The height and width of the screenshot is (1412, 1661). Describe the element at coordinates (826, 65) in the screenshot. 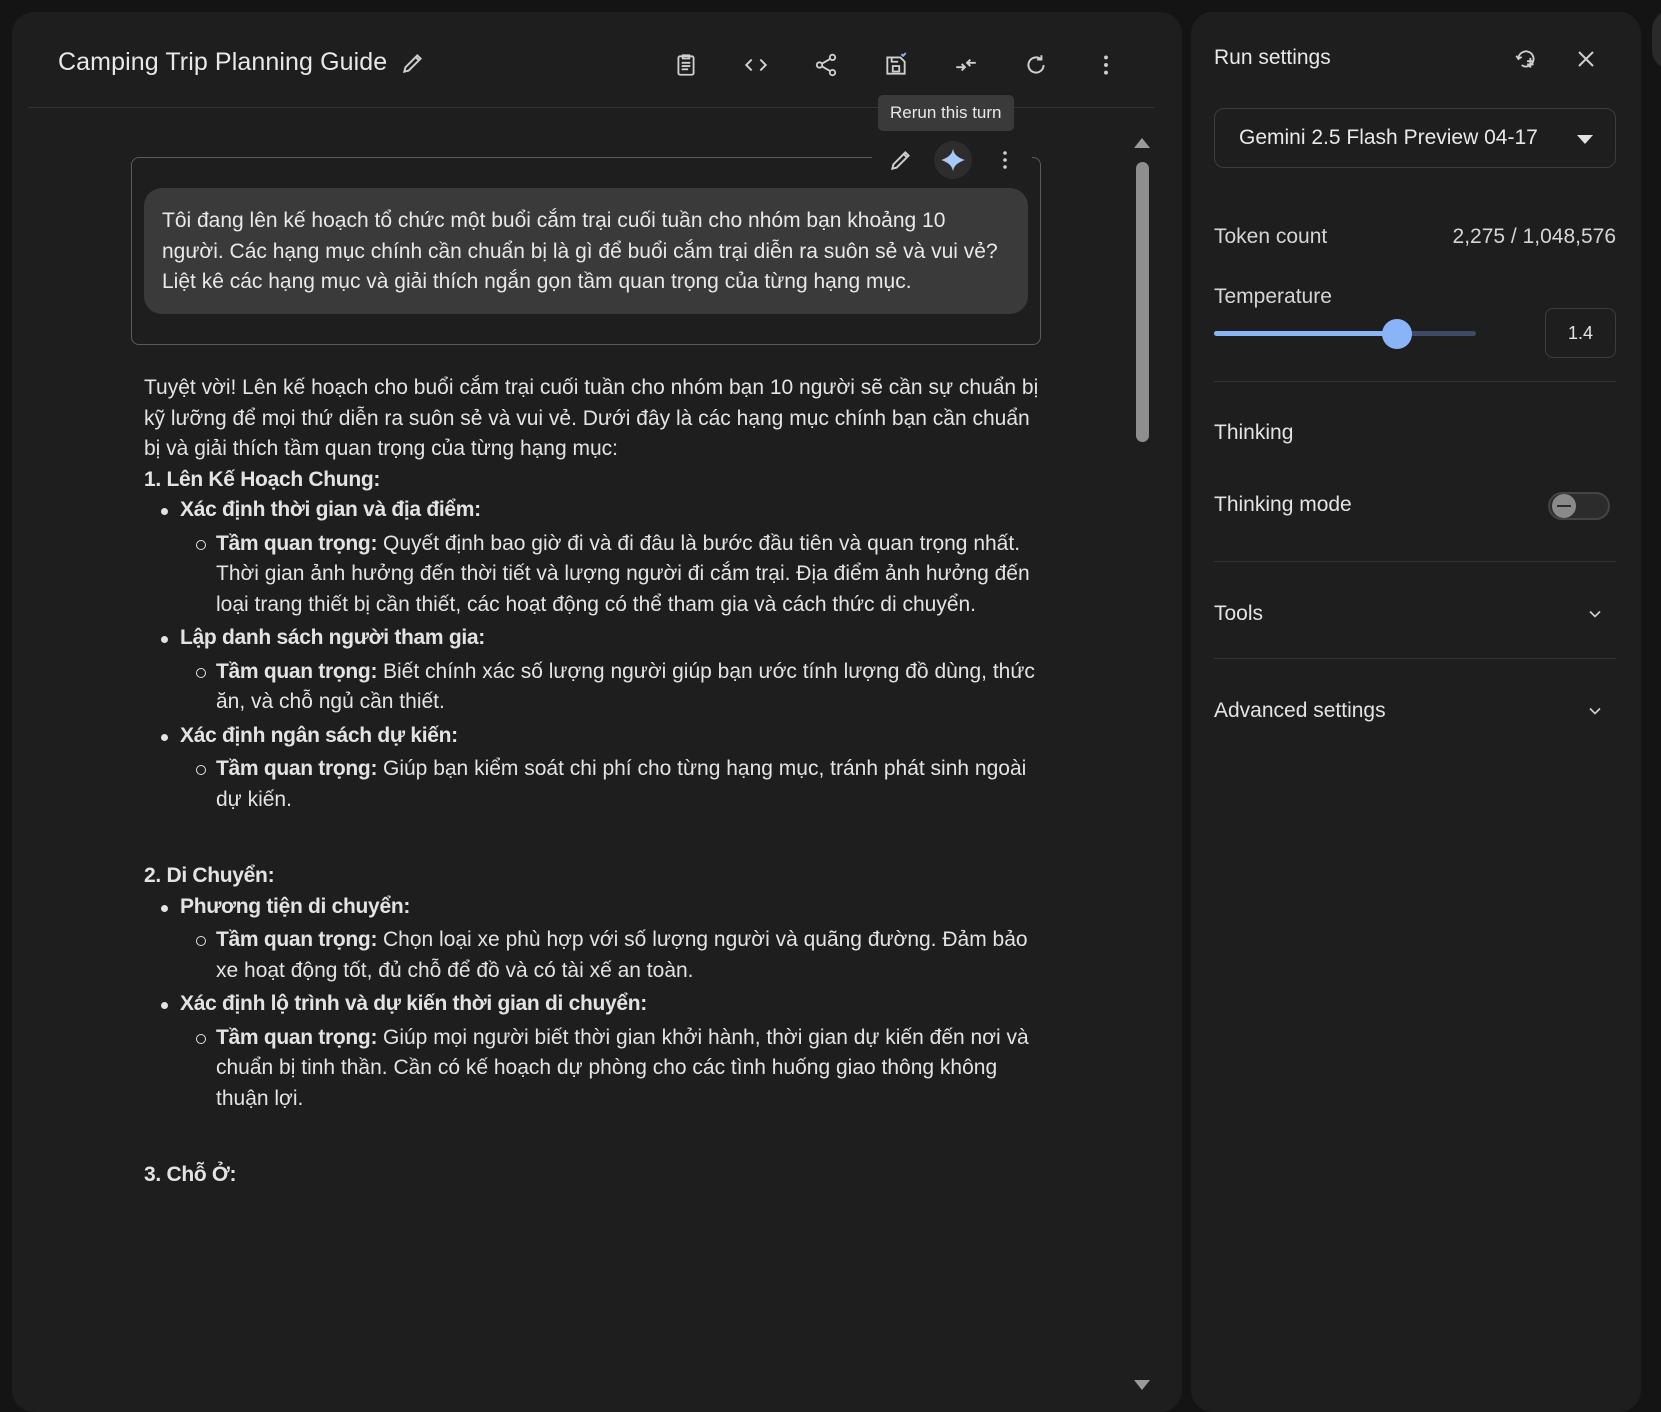

I see `share-icon` at that location.